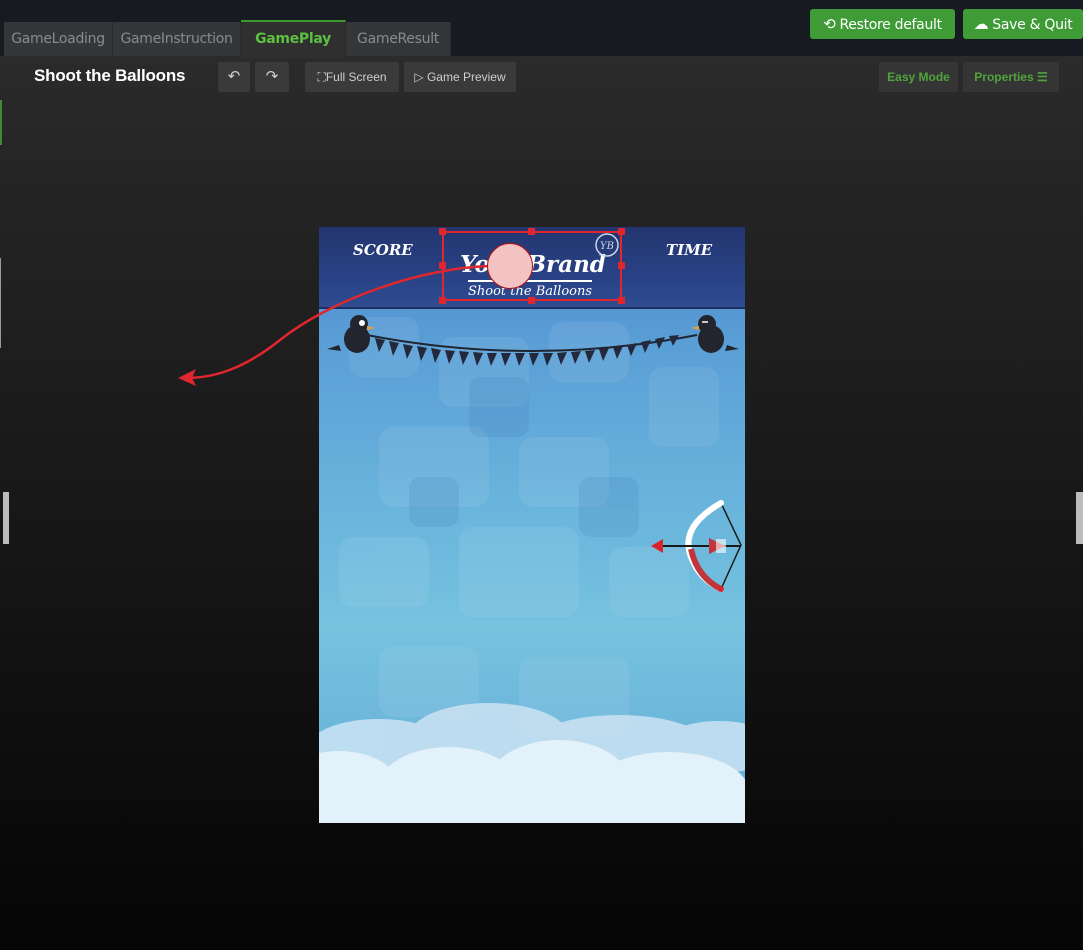  I want to click on drag-arrow-annotation, so click(334, 325).